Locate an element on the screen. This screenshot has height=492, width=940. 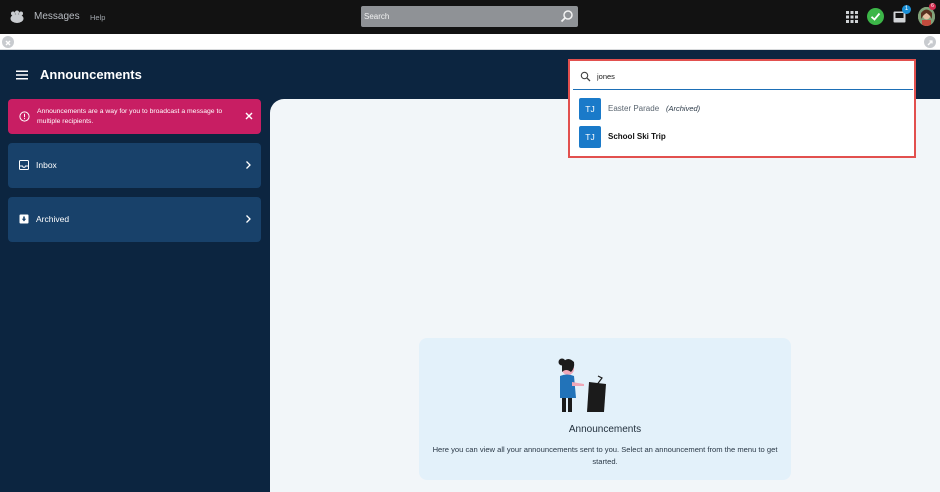
top-bar: Messages Help 1 6 is located at coordinates (470, 17).